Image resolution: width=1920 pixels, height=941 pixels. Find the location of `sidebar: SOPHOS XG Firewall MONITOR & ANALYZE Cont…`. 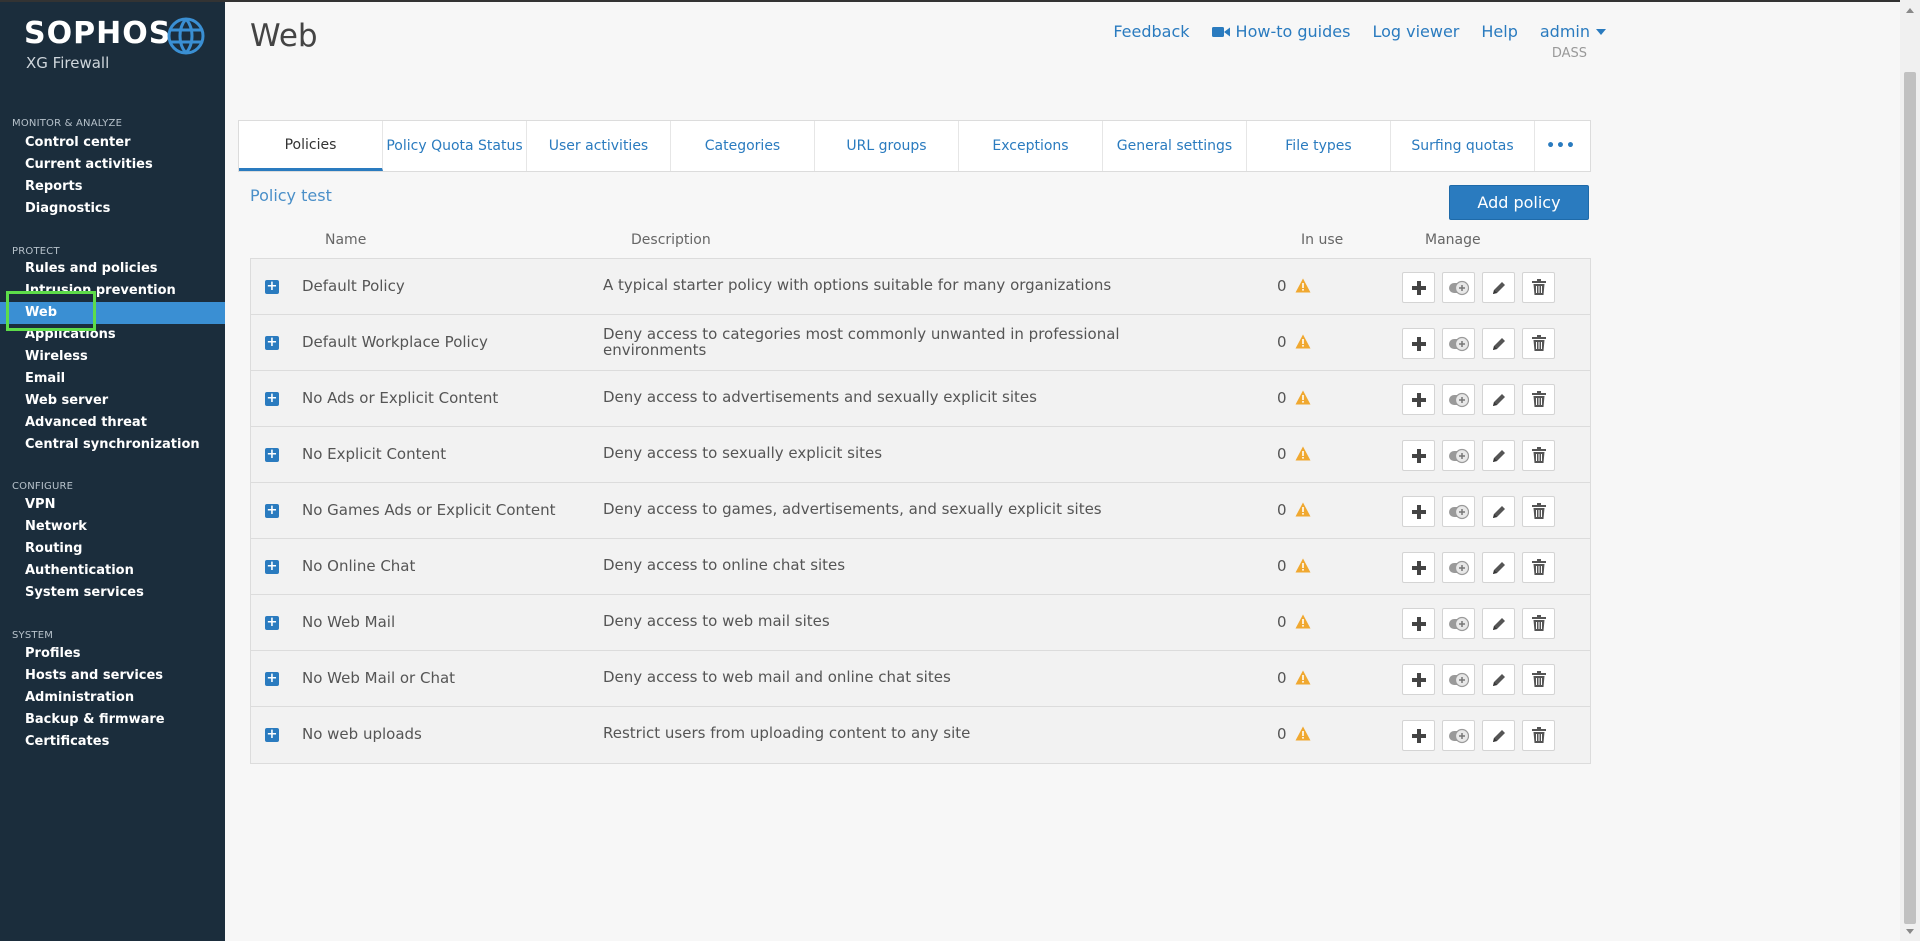

sidebar: SOPHOS XG Firewall MONITOR & ANALYZE Cont… is located at coordinates (112, 470).